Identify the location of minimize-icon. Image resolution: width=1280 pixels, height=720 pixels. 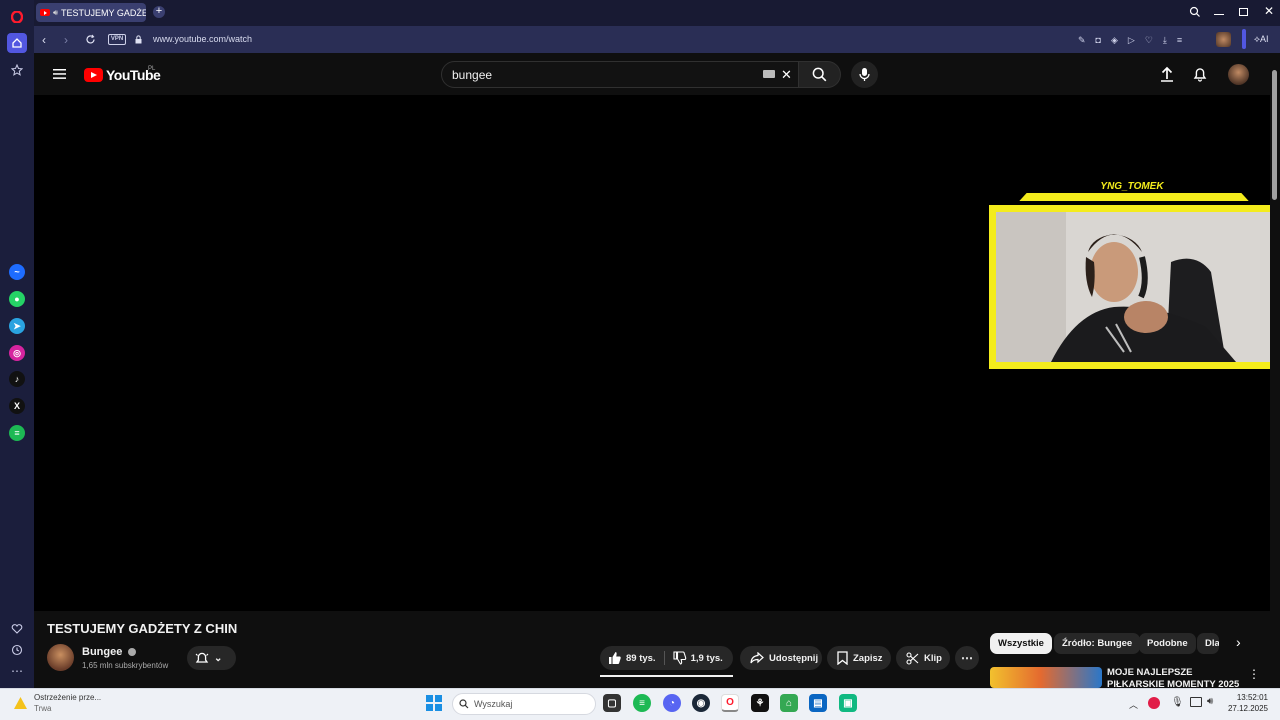
(1219, 10).